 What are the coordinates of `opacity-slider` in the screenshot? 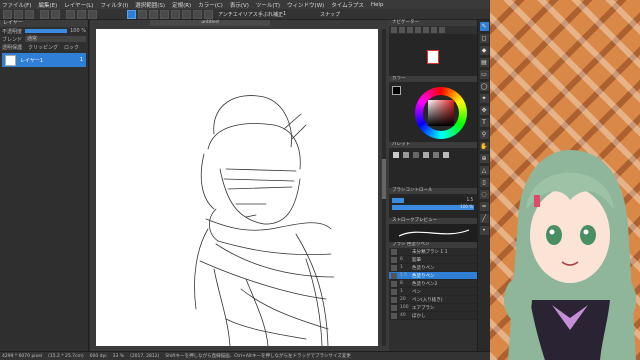 It's located at (46, 31).